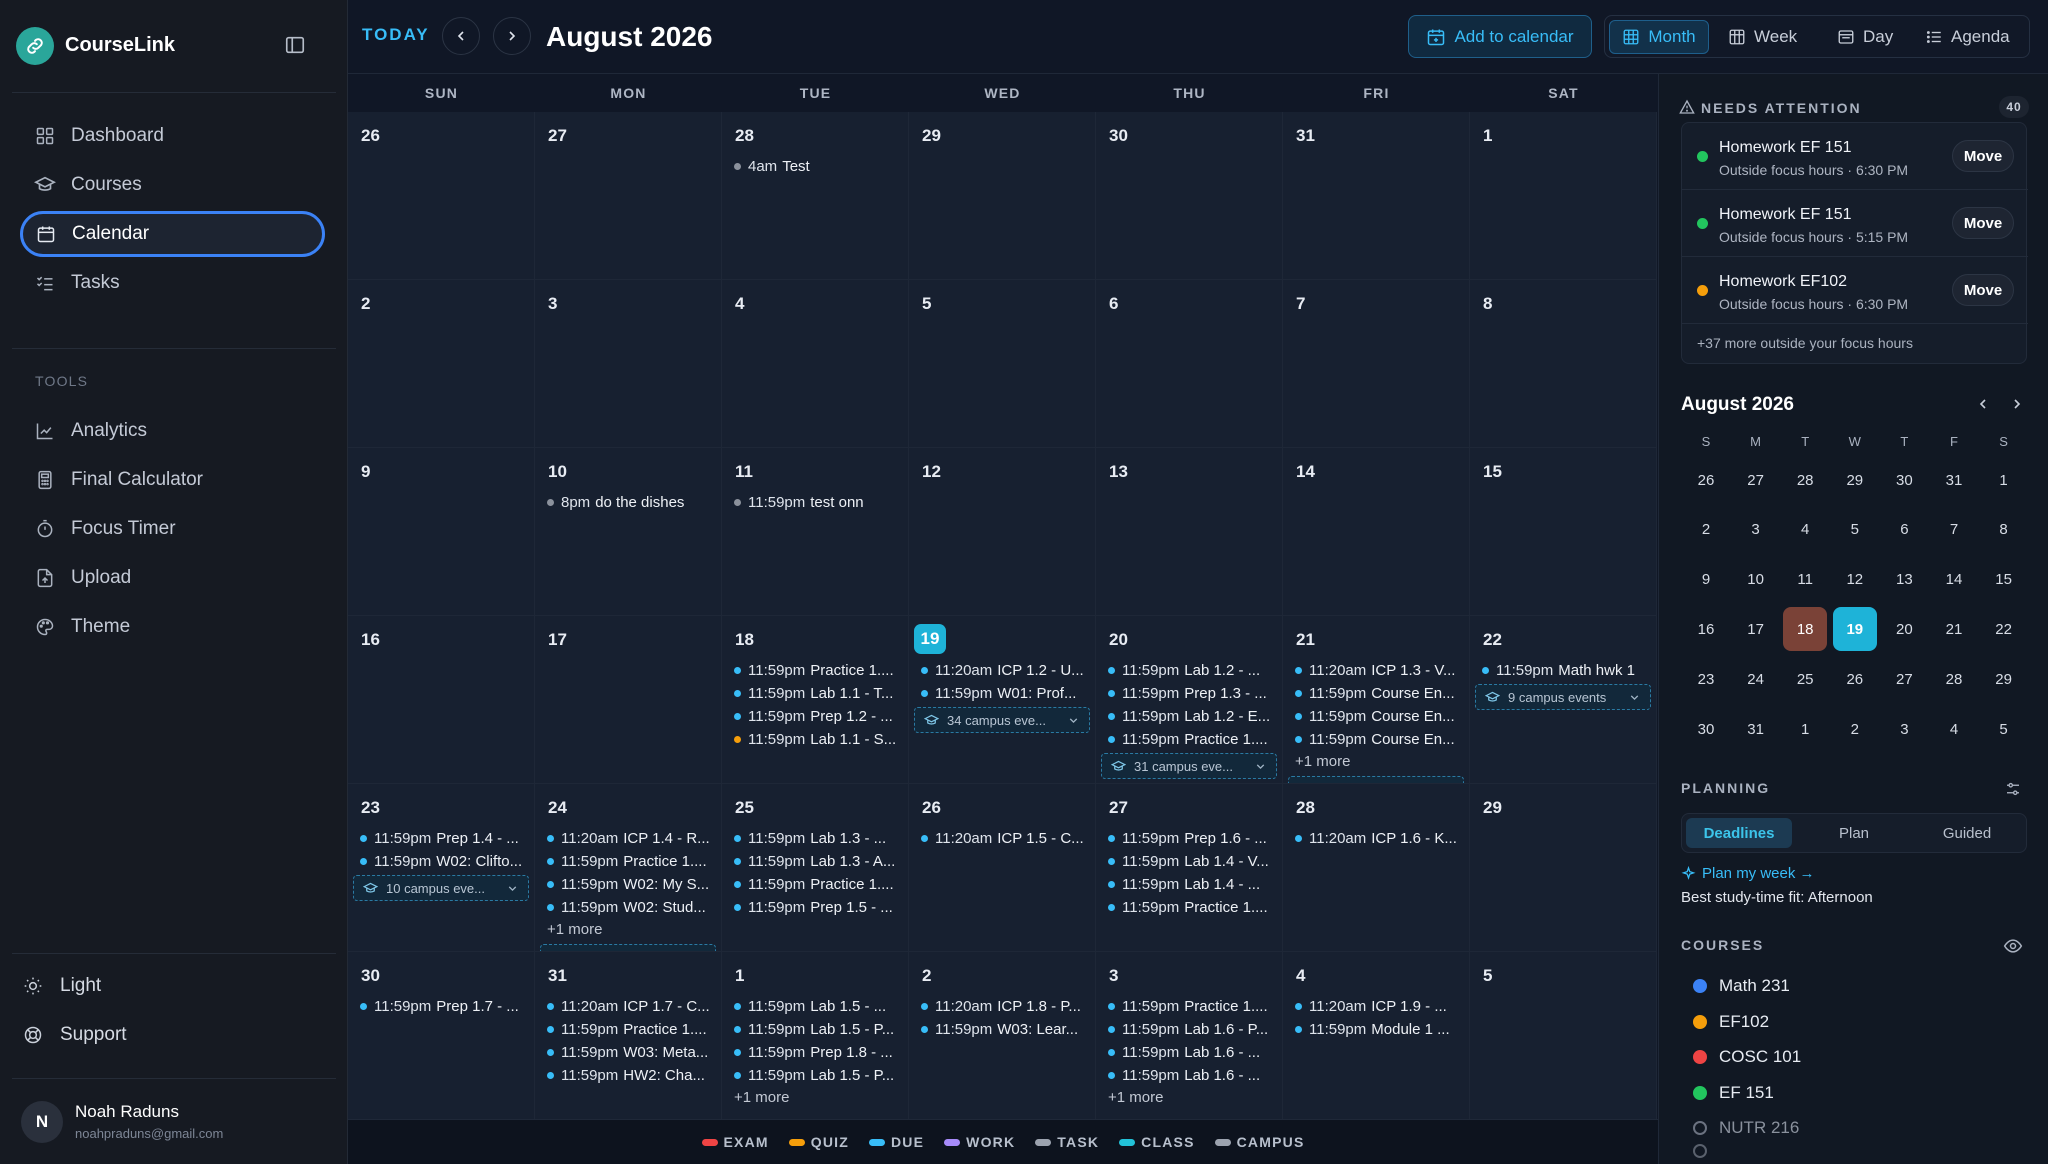 The image size is (2048, 1164). Describe the element at coordinates (1855, 480) in the screenshot. I see `mini-day: 29` at that location.